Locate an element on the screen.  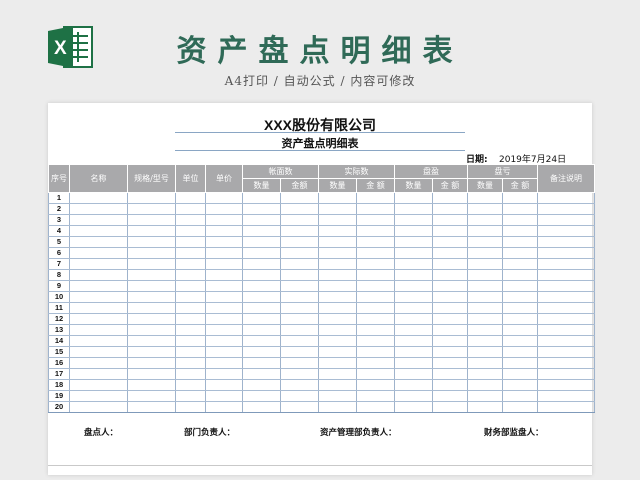
row-number-cell: 6 is located at coordinates (59, 253).